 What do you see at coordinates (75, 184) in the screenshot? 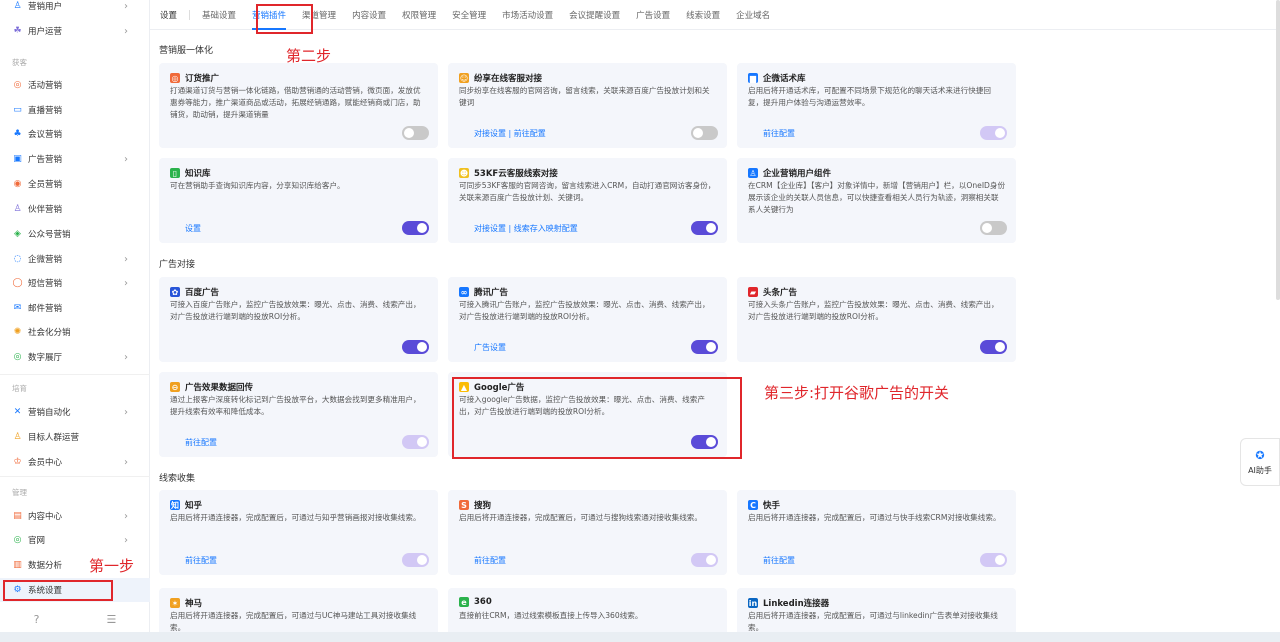
I see `sidebar-item-all-staff: ◉ 全员营销` at bounding box center [75, 184].